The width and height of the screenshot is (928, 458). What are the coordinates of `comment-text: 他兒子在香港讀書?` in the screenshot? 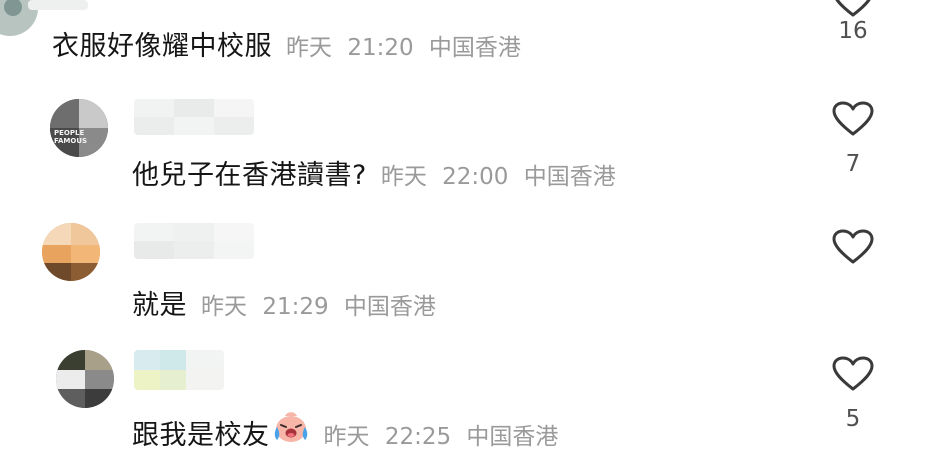 It's located at (249, 175).